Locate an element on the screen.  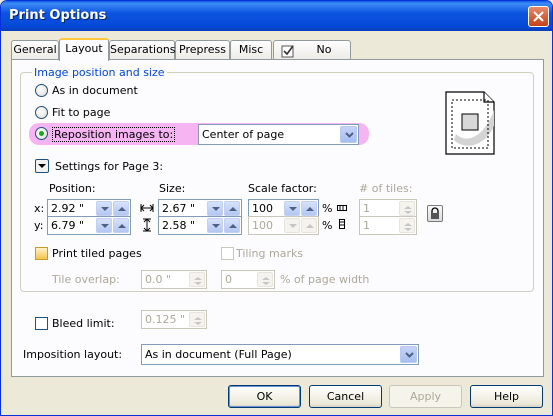
no-issues-icon is located at coordinates (287, 51).